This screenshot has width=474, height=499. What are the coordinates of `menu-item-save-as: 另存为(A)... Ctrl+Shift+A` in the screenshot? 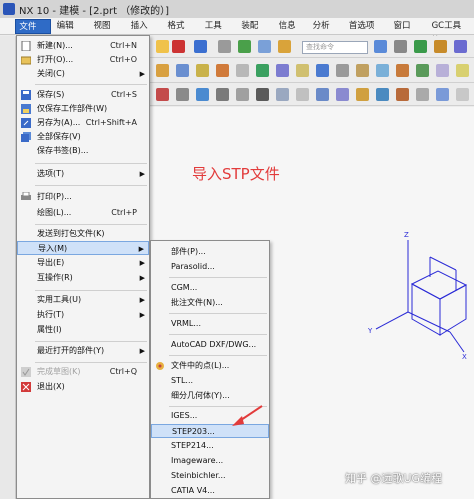 It's located at (83, 123).